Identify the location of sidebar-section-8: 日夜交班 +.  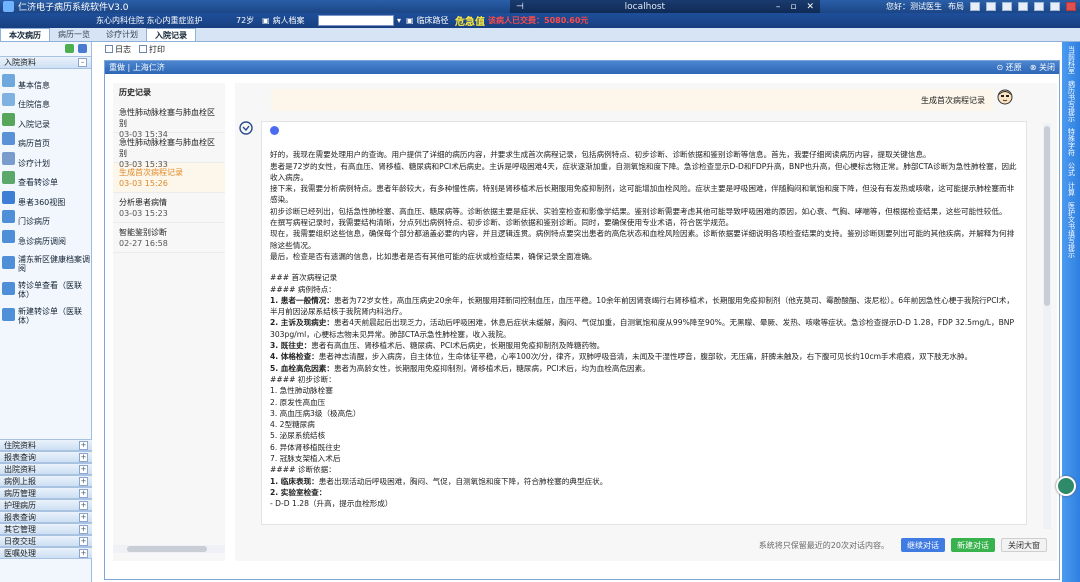
(46, 541).